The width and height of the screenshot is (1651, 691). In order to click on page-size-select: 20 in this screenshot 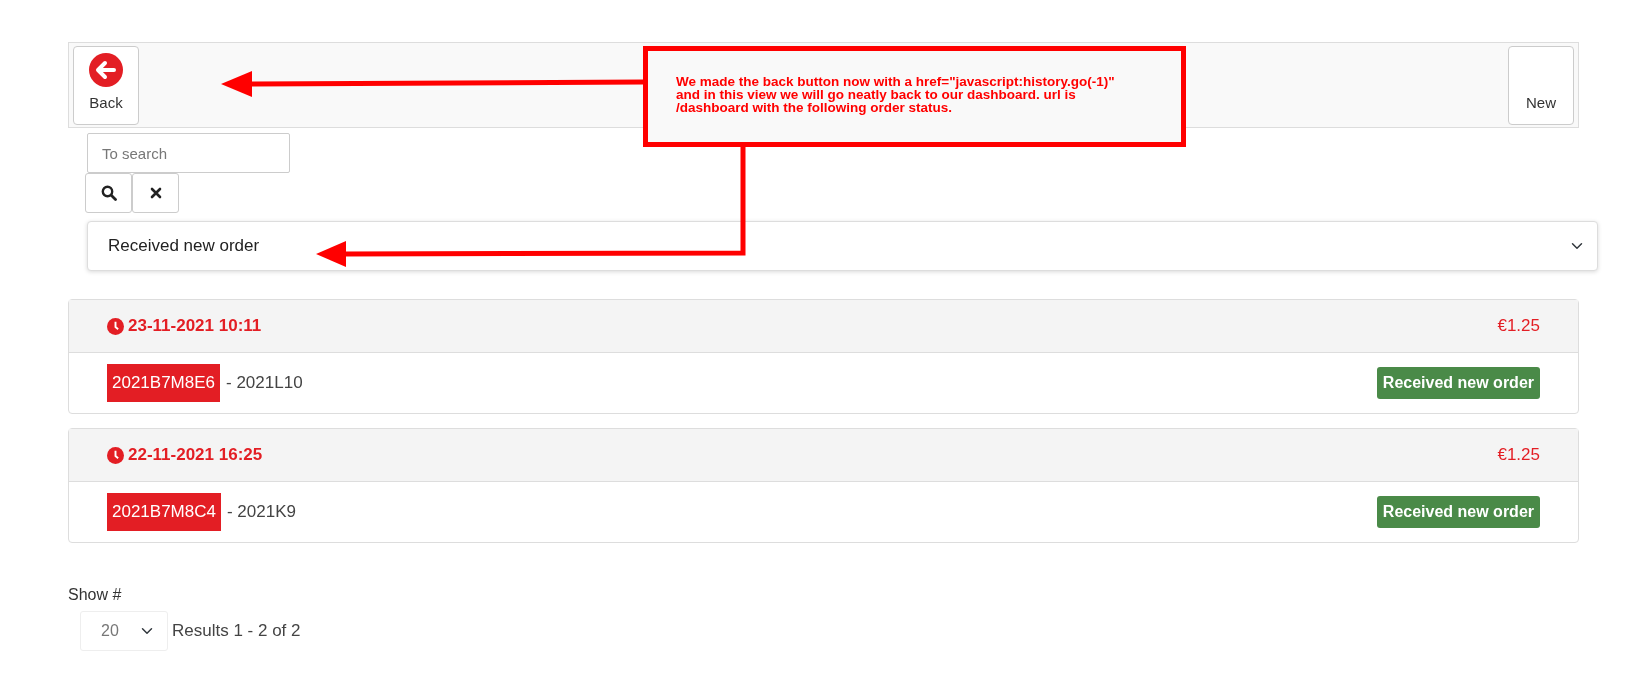, I will do `click(124, 631)`.